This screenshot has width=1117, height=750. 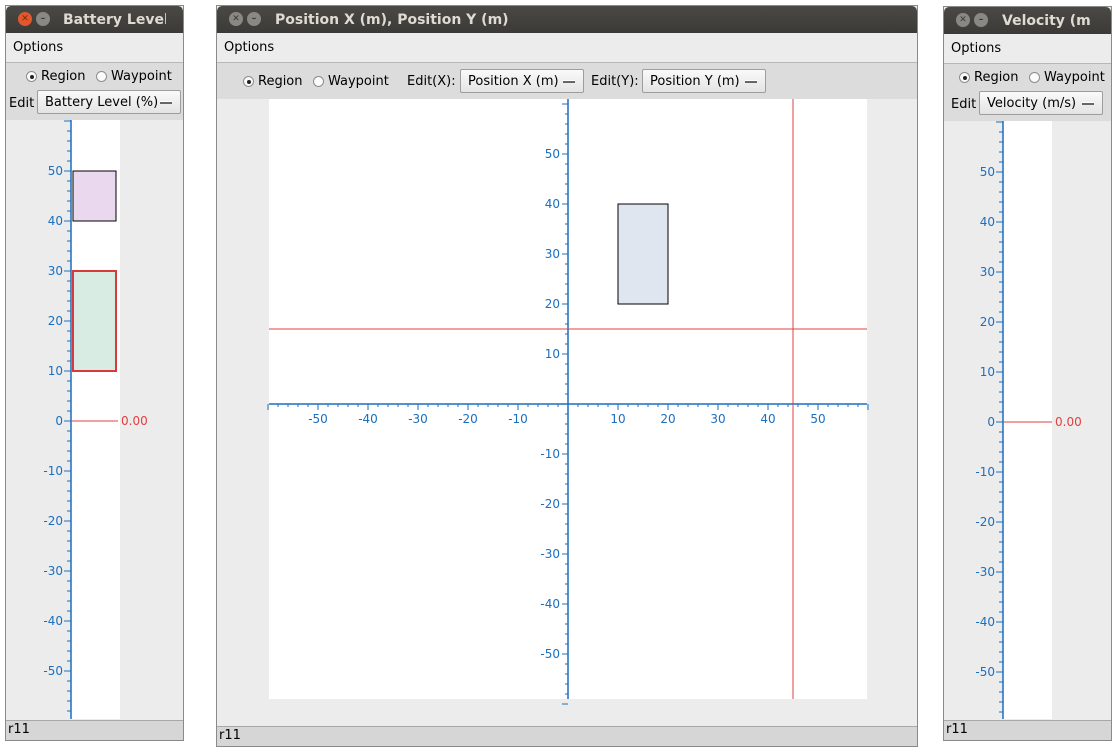 I want to click on x-tick-label: -50, so click(x=318, y=419).